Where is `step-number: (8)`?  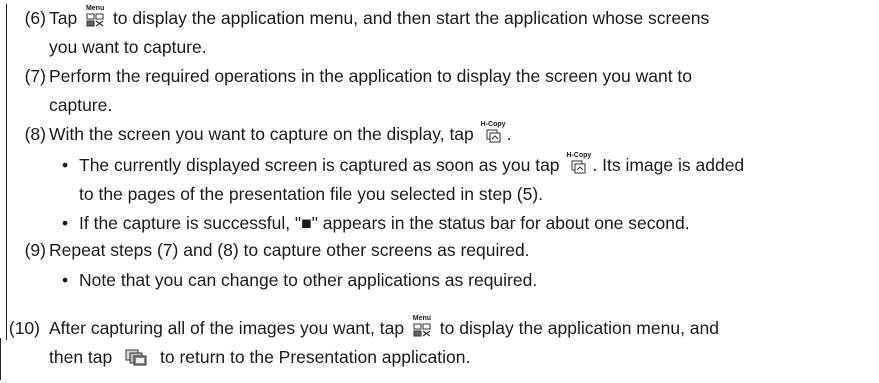 step-number: (8) is located at coordinates (35, 134).